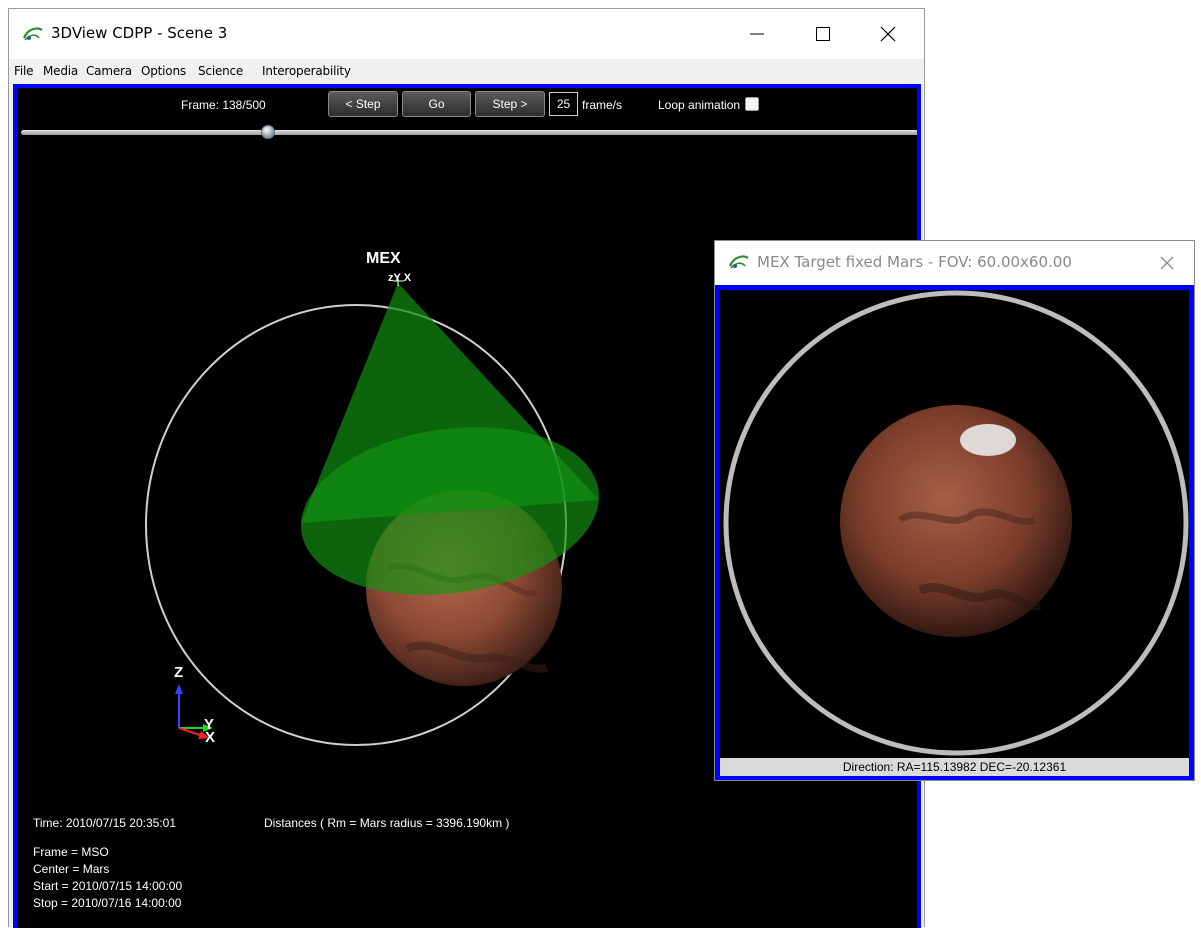 The height and width of the screenshot is (928, 1201). Describe the element at coordinates (210, 737) in the screenshot. I see `axis-x-label: X` at that location.